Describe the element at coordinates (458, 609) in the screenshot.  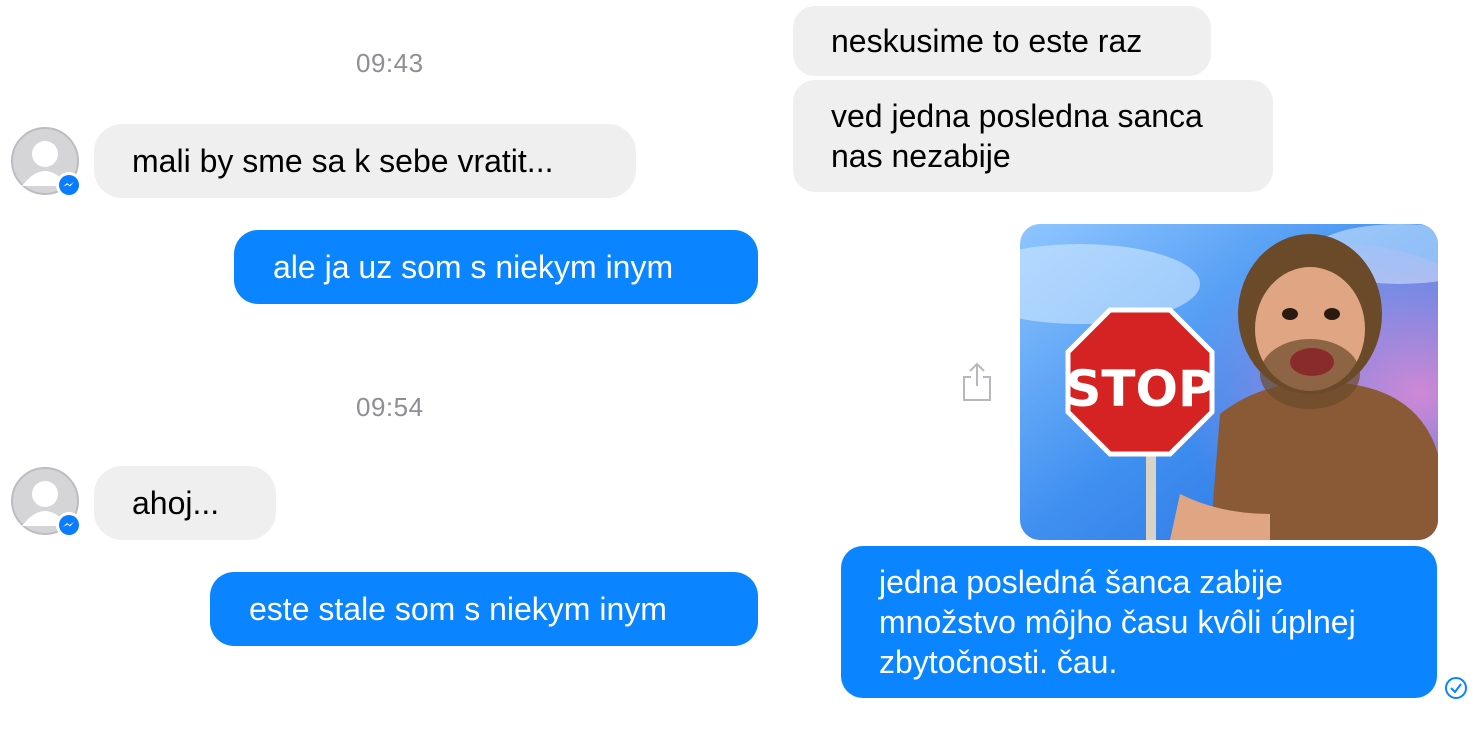
I see `message-text: este stale som s niekym inym` at that location.